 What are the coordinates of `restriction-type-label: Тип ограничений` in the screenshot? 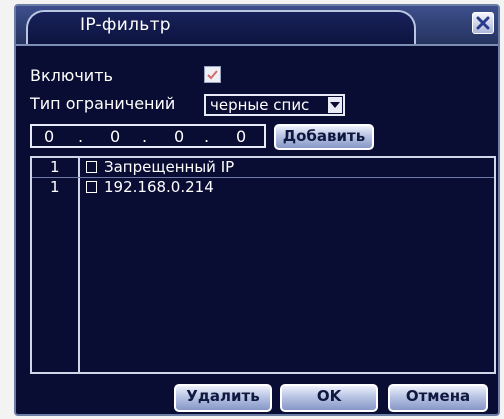 It's located at (103, 103).